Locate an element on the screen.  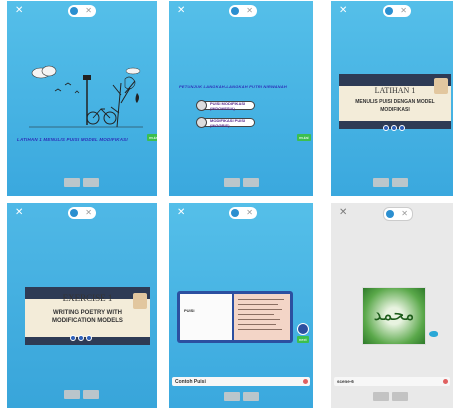
panel-scene-6: ✕ ✕ محمد scene-6 is located at coordinates (392, 305).